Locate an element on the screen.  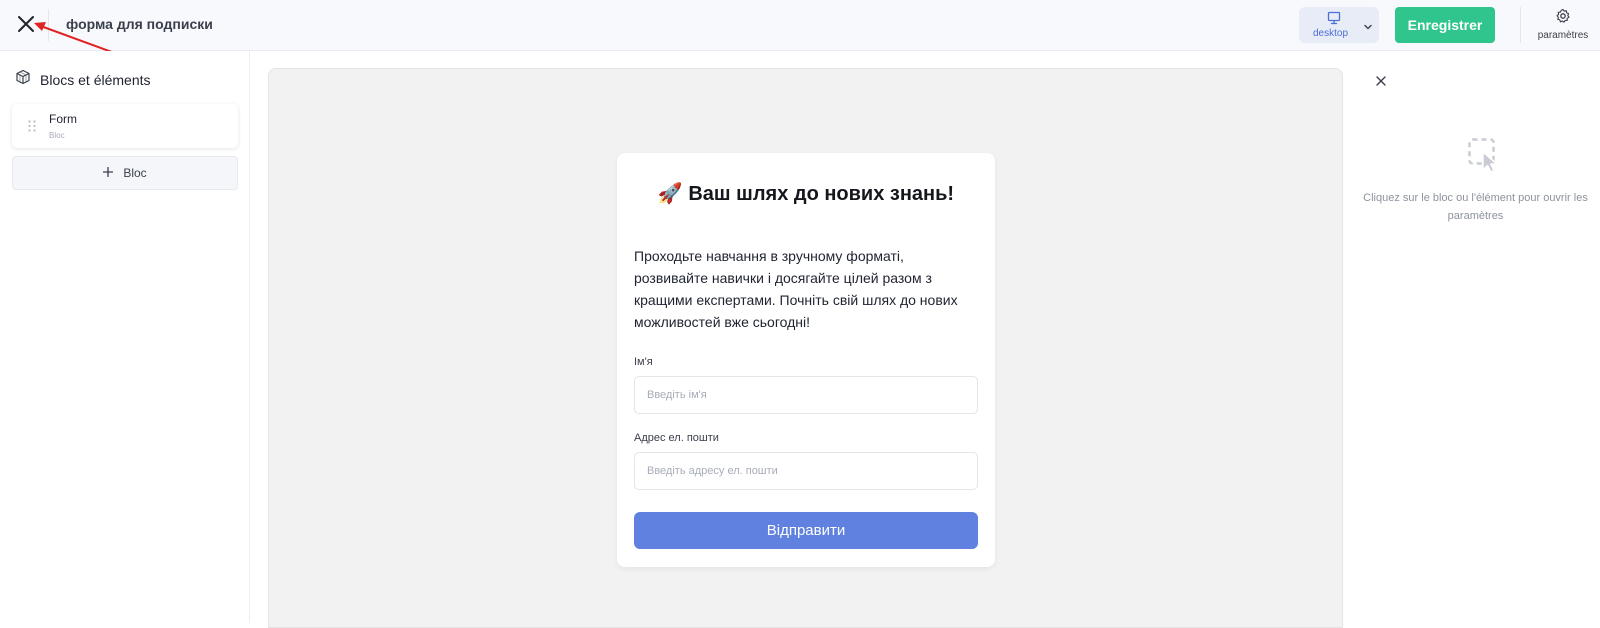
close-panel-icon is located at coordinates (1381, 82).